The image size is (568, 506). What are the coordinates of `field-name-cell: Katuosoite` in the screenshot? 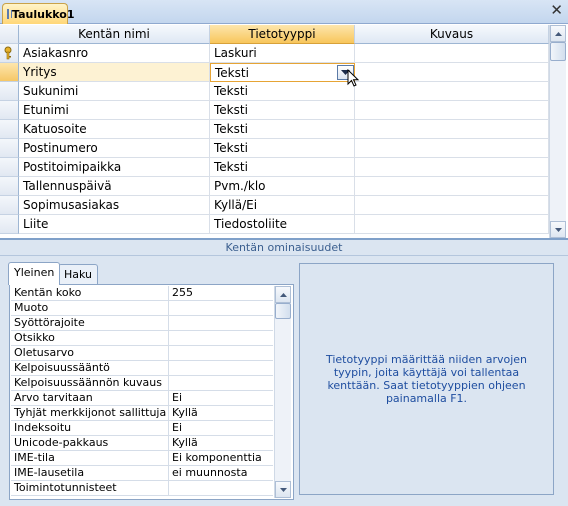 It's located at (114, 129).